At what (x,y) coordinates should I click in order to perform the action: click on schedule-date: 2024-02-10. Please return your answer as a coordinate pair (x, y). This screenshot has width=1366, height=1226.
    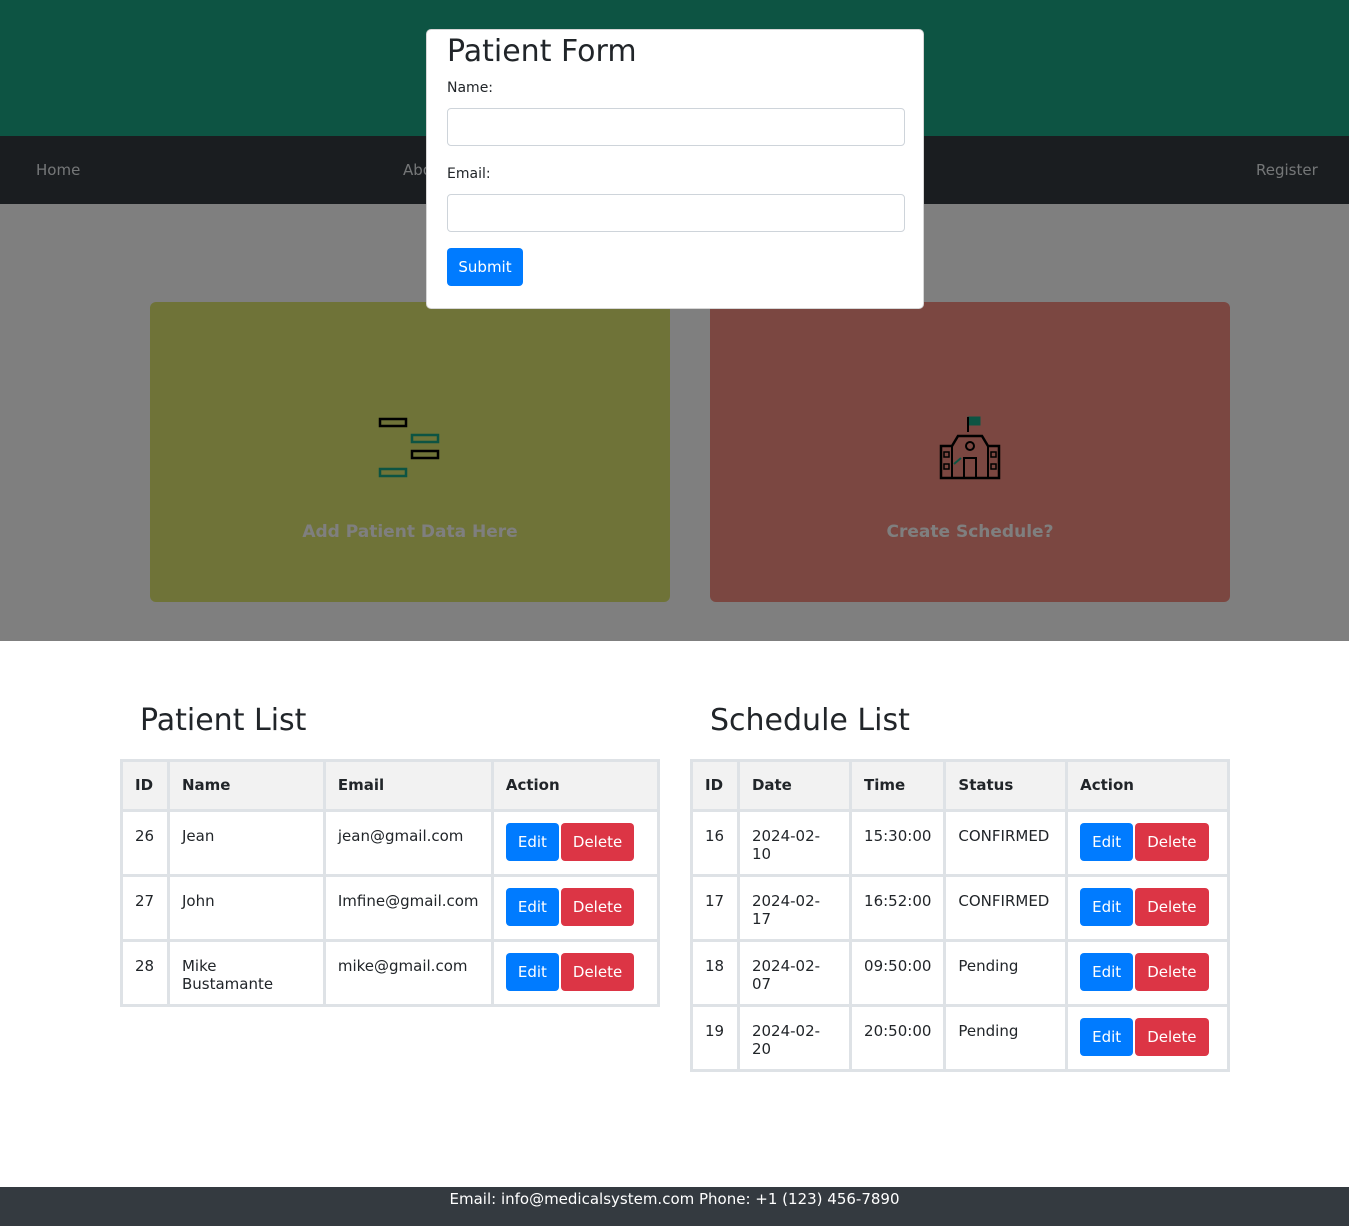
    Looking at the image, I should click on (794, 843).